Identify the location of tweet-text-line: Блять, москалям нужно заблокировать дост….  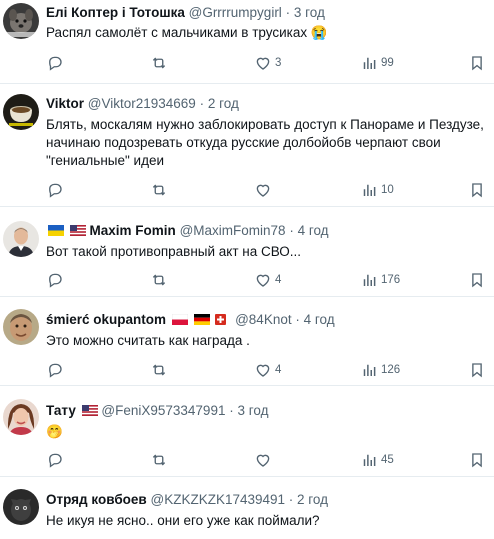
(265, 124).